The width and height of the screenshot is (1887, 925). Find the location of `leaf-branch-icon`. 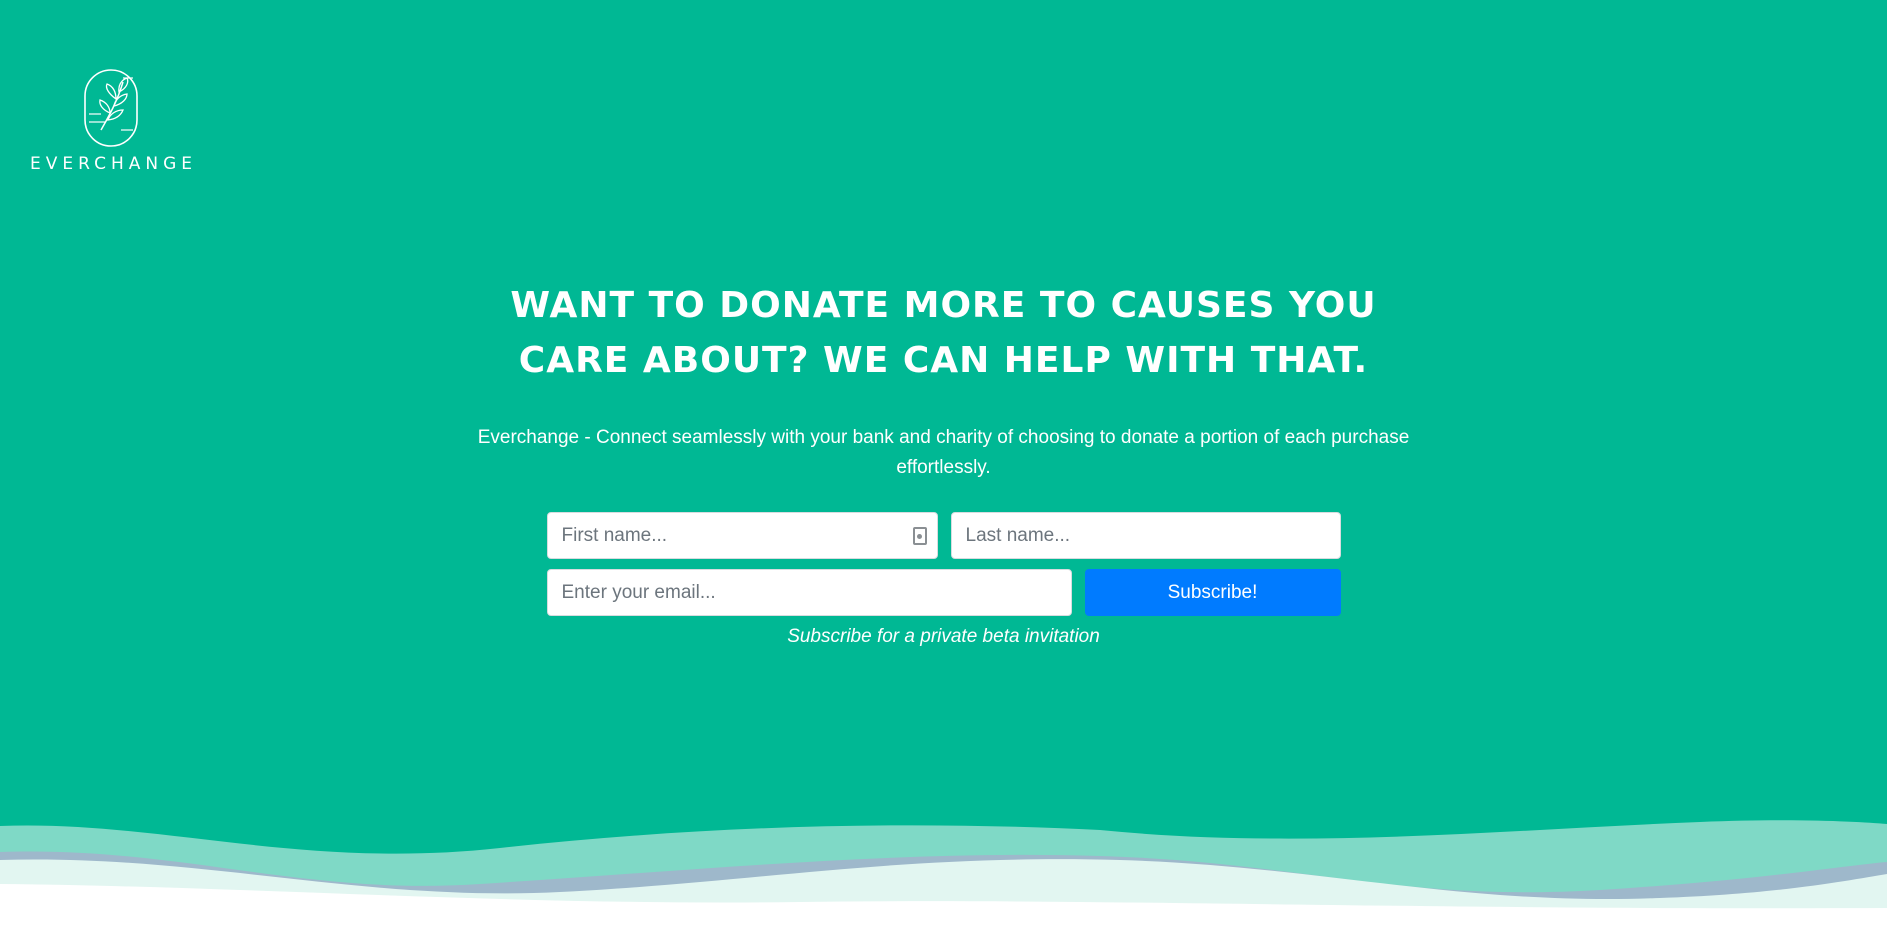

leaf-branch-icon is located at coordinates (111, 108).